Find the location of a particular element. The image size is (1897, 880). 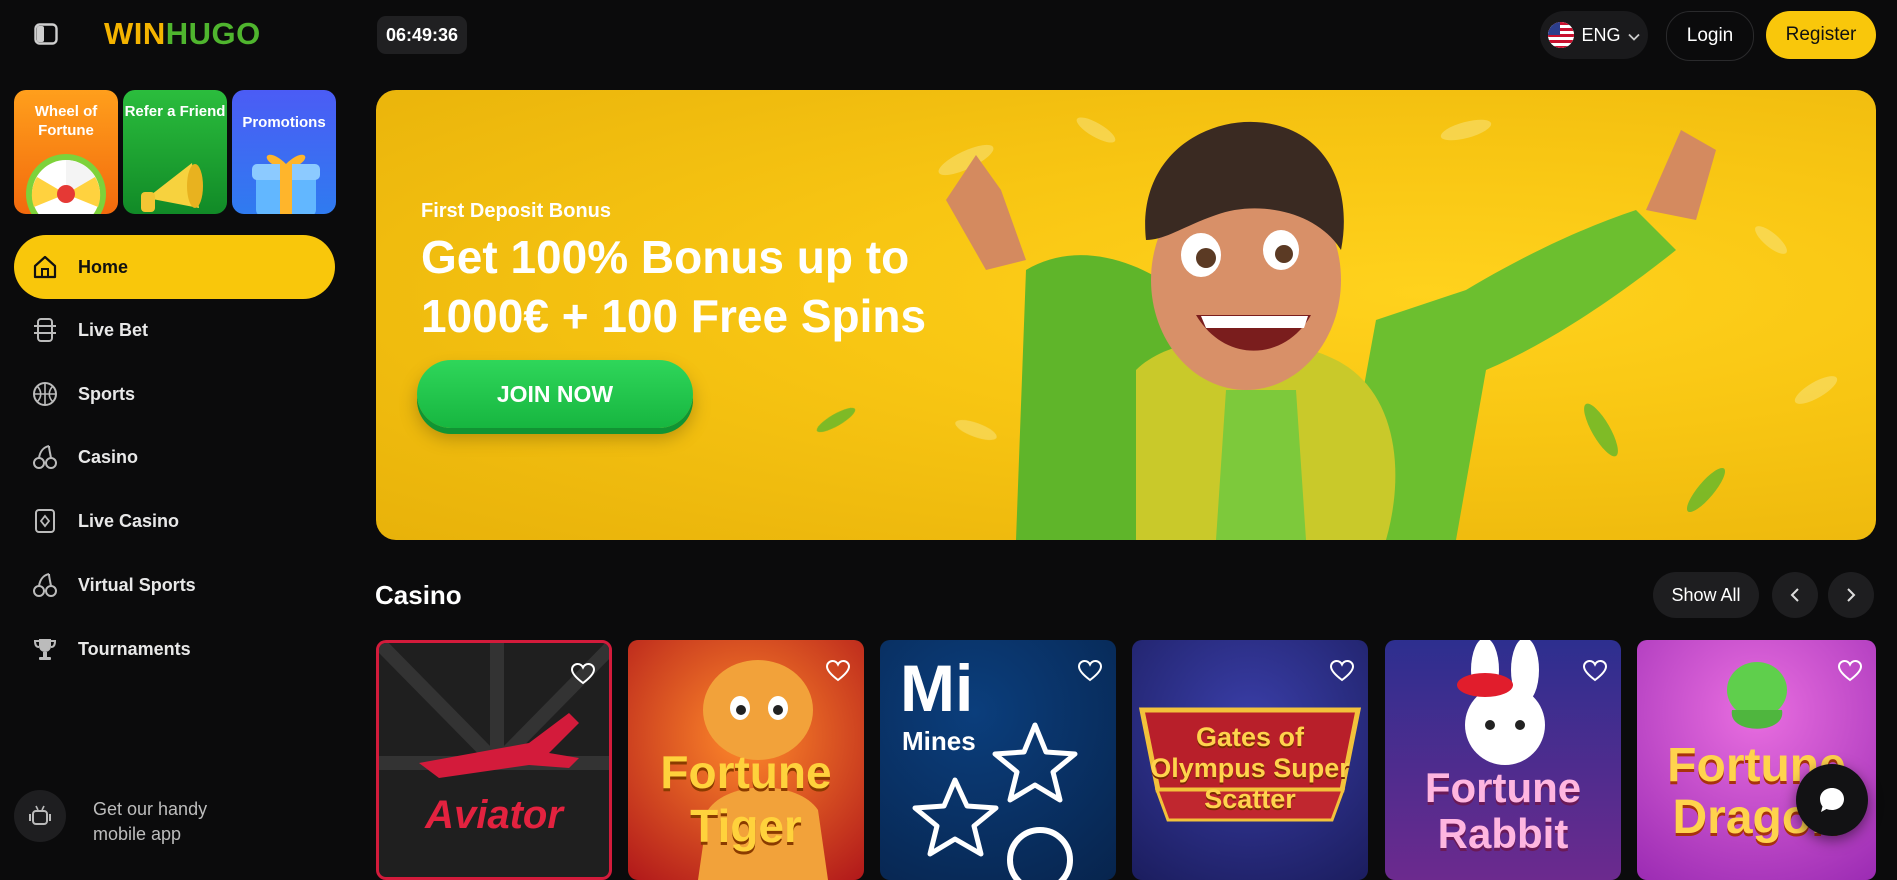

game-card-aviator: Aviator is located at coordinates (494, 760).